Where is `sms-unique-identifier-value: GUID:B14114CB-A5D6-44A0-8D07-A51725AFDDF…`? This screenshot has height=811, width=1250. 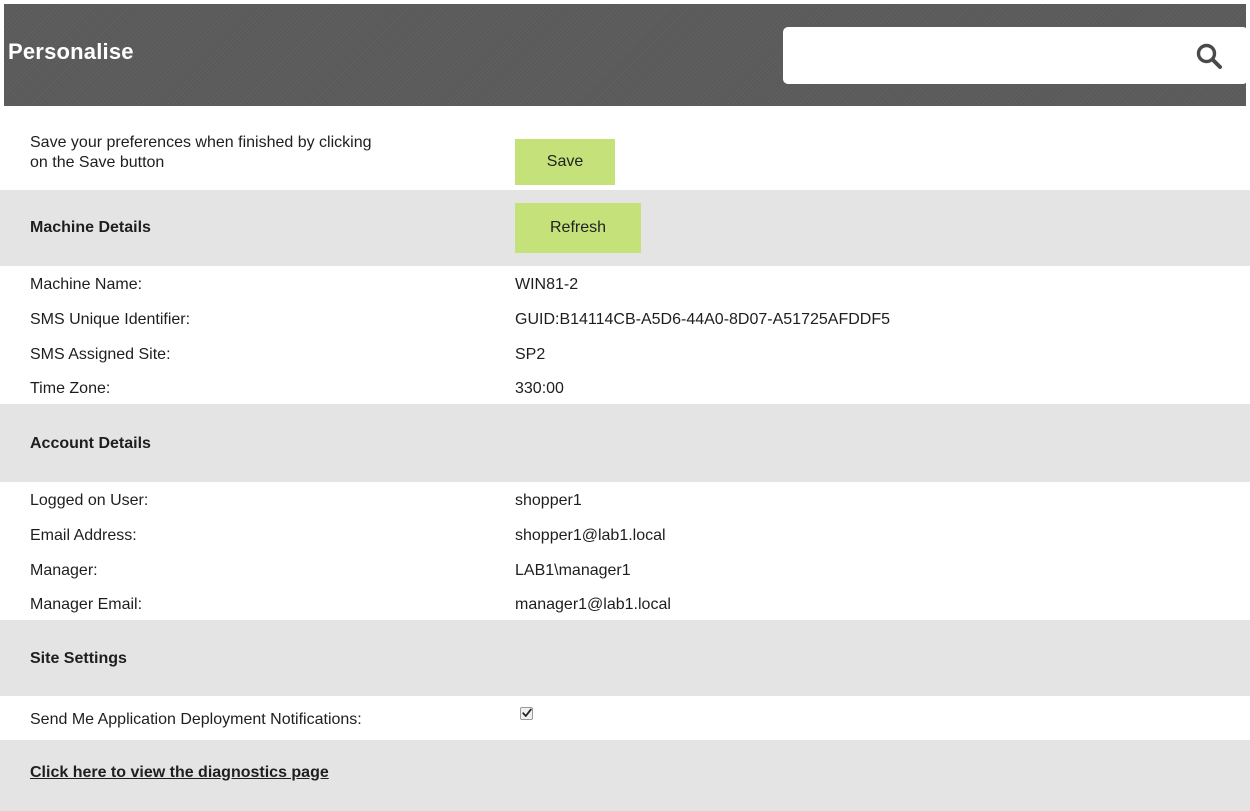
sms-unique-identifier-value: GUID:B14114CB-A5D6-44A0-8D07-A51725AFDDF… is located at coordinates (702, 319).